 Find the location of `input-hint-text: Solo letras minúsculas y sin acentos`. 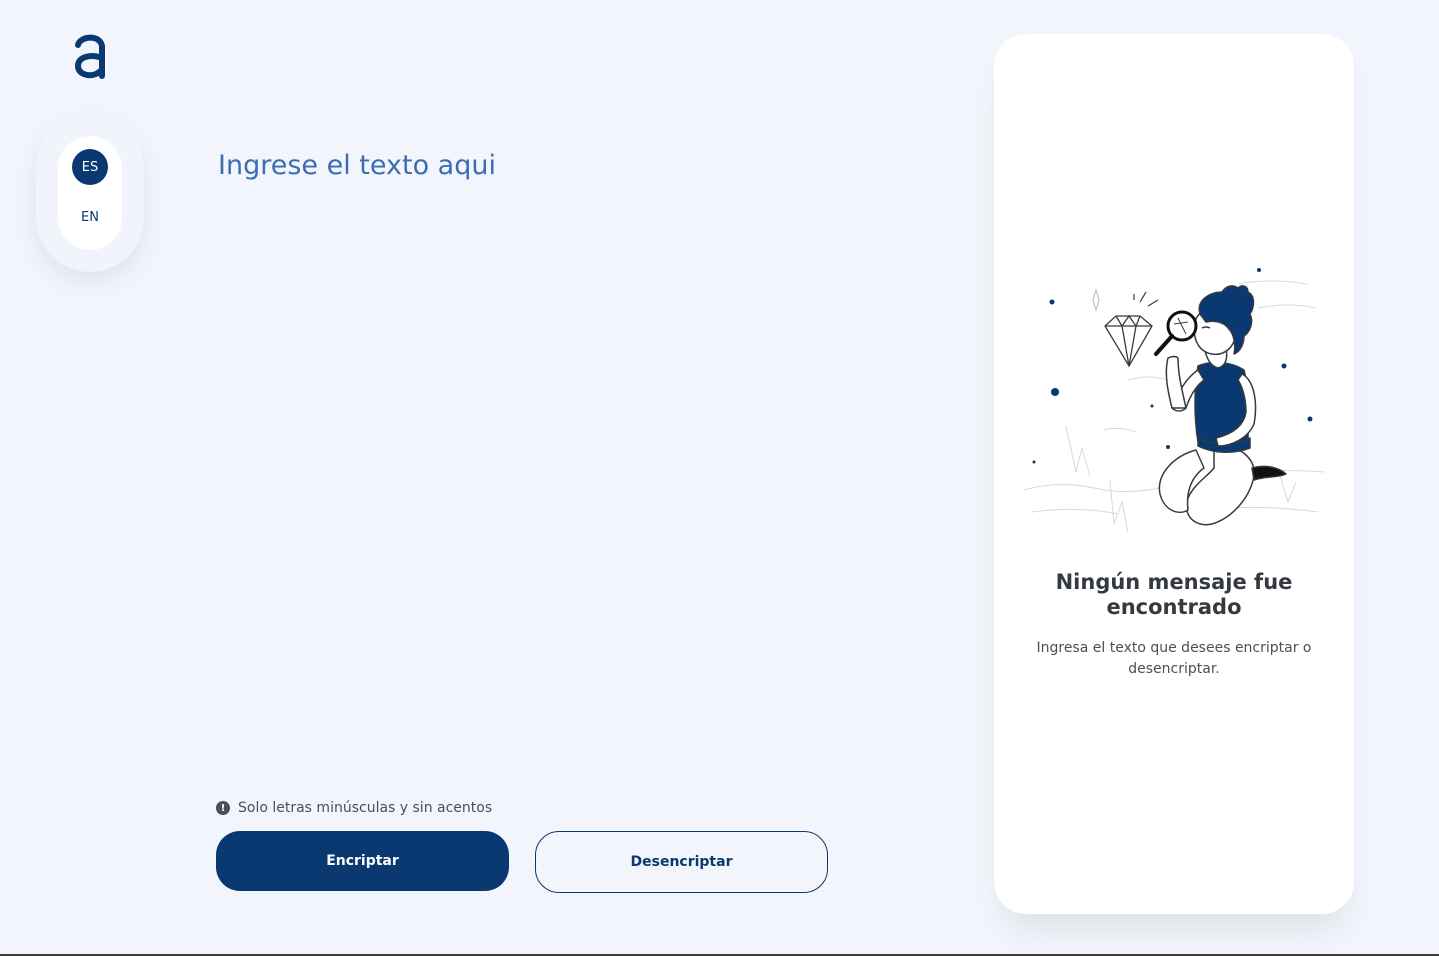

input-hint-text: Solo letras minúsculas y sin acentos is located at coordinates (365, 808).